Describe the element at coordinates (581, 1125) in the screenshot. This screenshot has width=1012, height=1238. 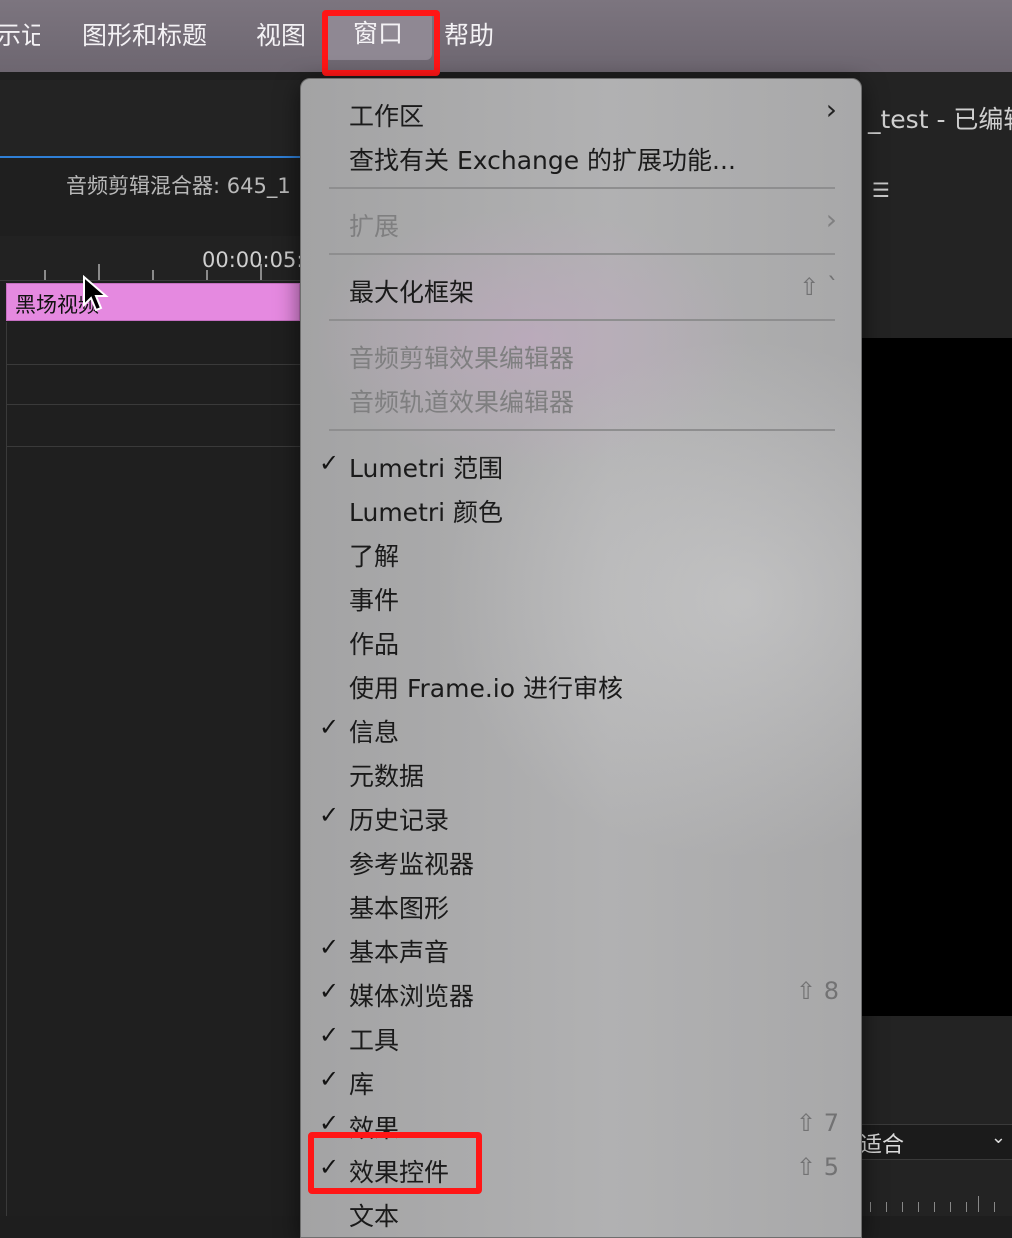
I see `menu-item-effects: ✓ 效果 ⇧ 7` at that location.